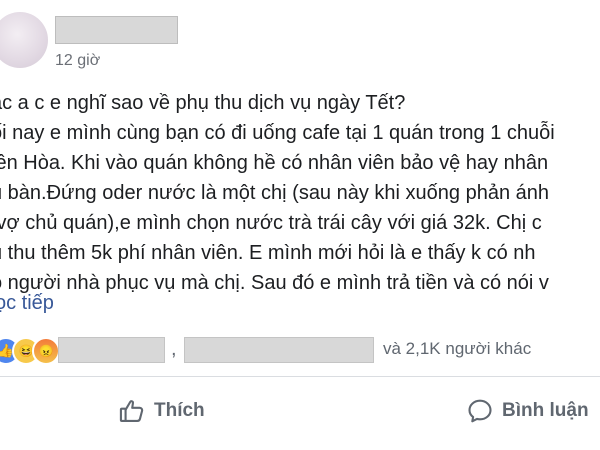 The width and height of the screenshot is (600, 450). I want to click on angry-reaction-icon: 😠, so click(46, 351).